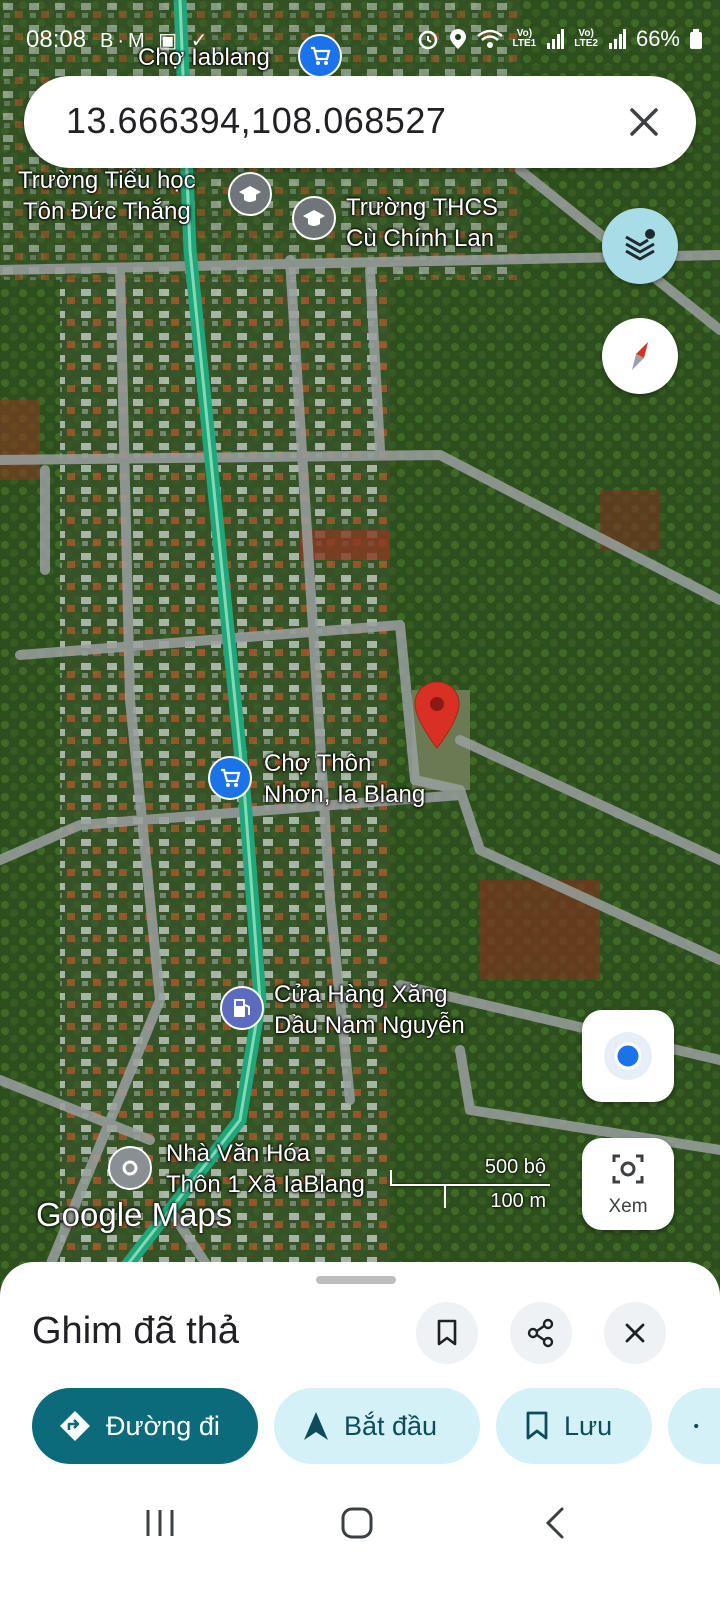  I want to click on save-button: Lưu, so click(574, 1426).